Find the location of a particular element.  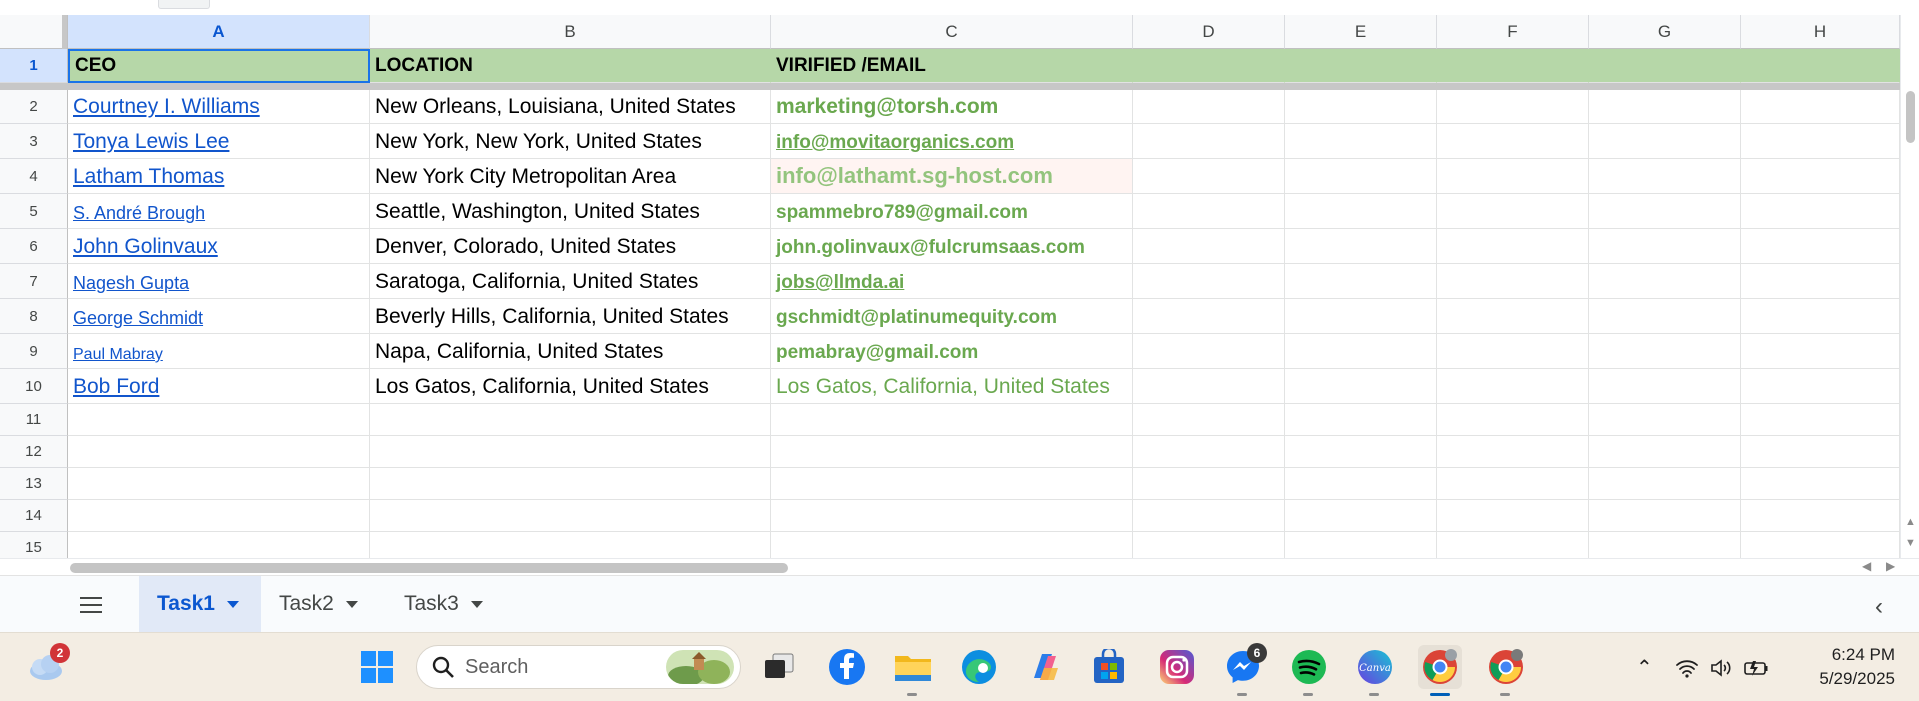

row-header: 10 is located at coordinates (34, 386).